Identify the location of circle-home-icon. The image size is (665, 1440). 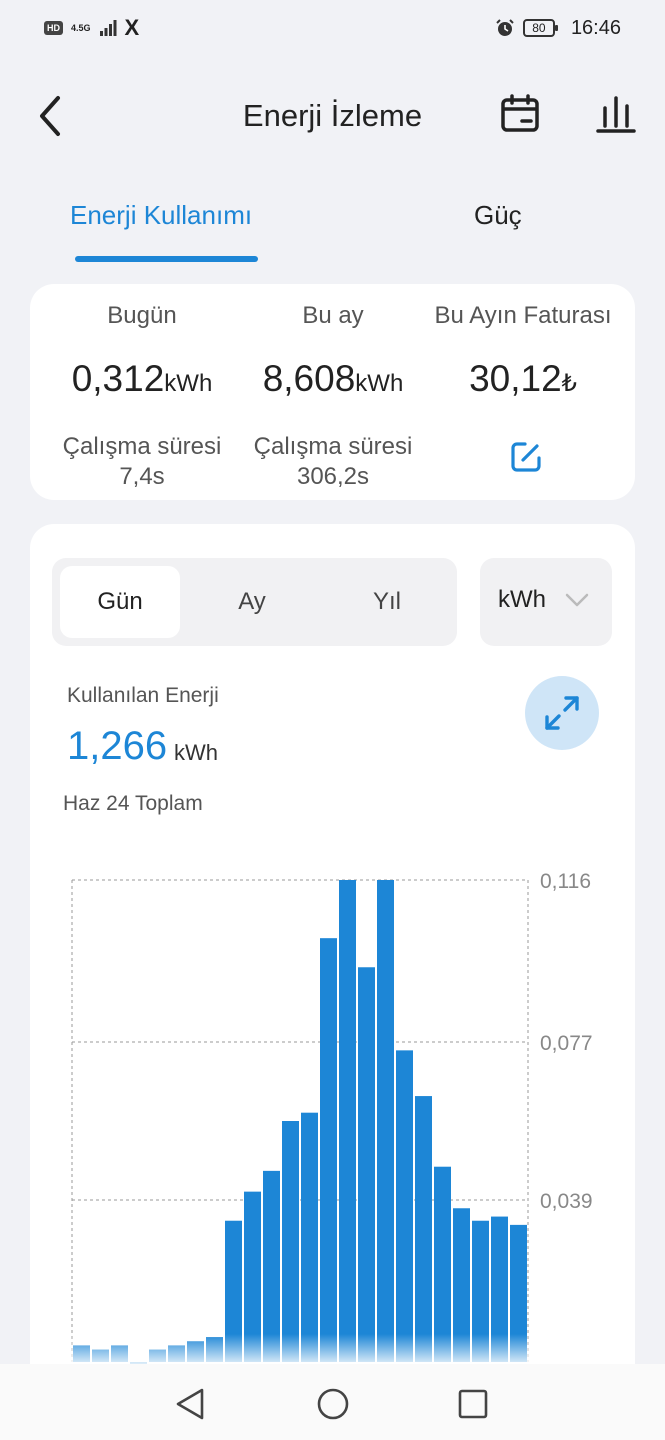
(333, 1404).